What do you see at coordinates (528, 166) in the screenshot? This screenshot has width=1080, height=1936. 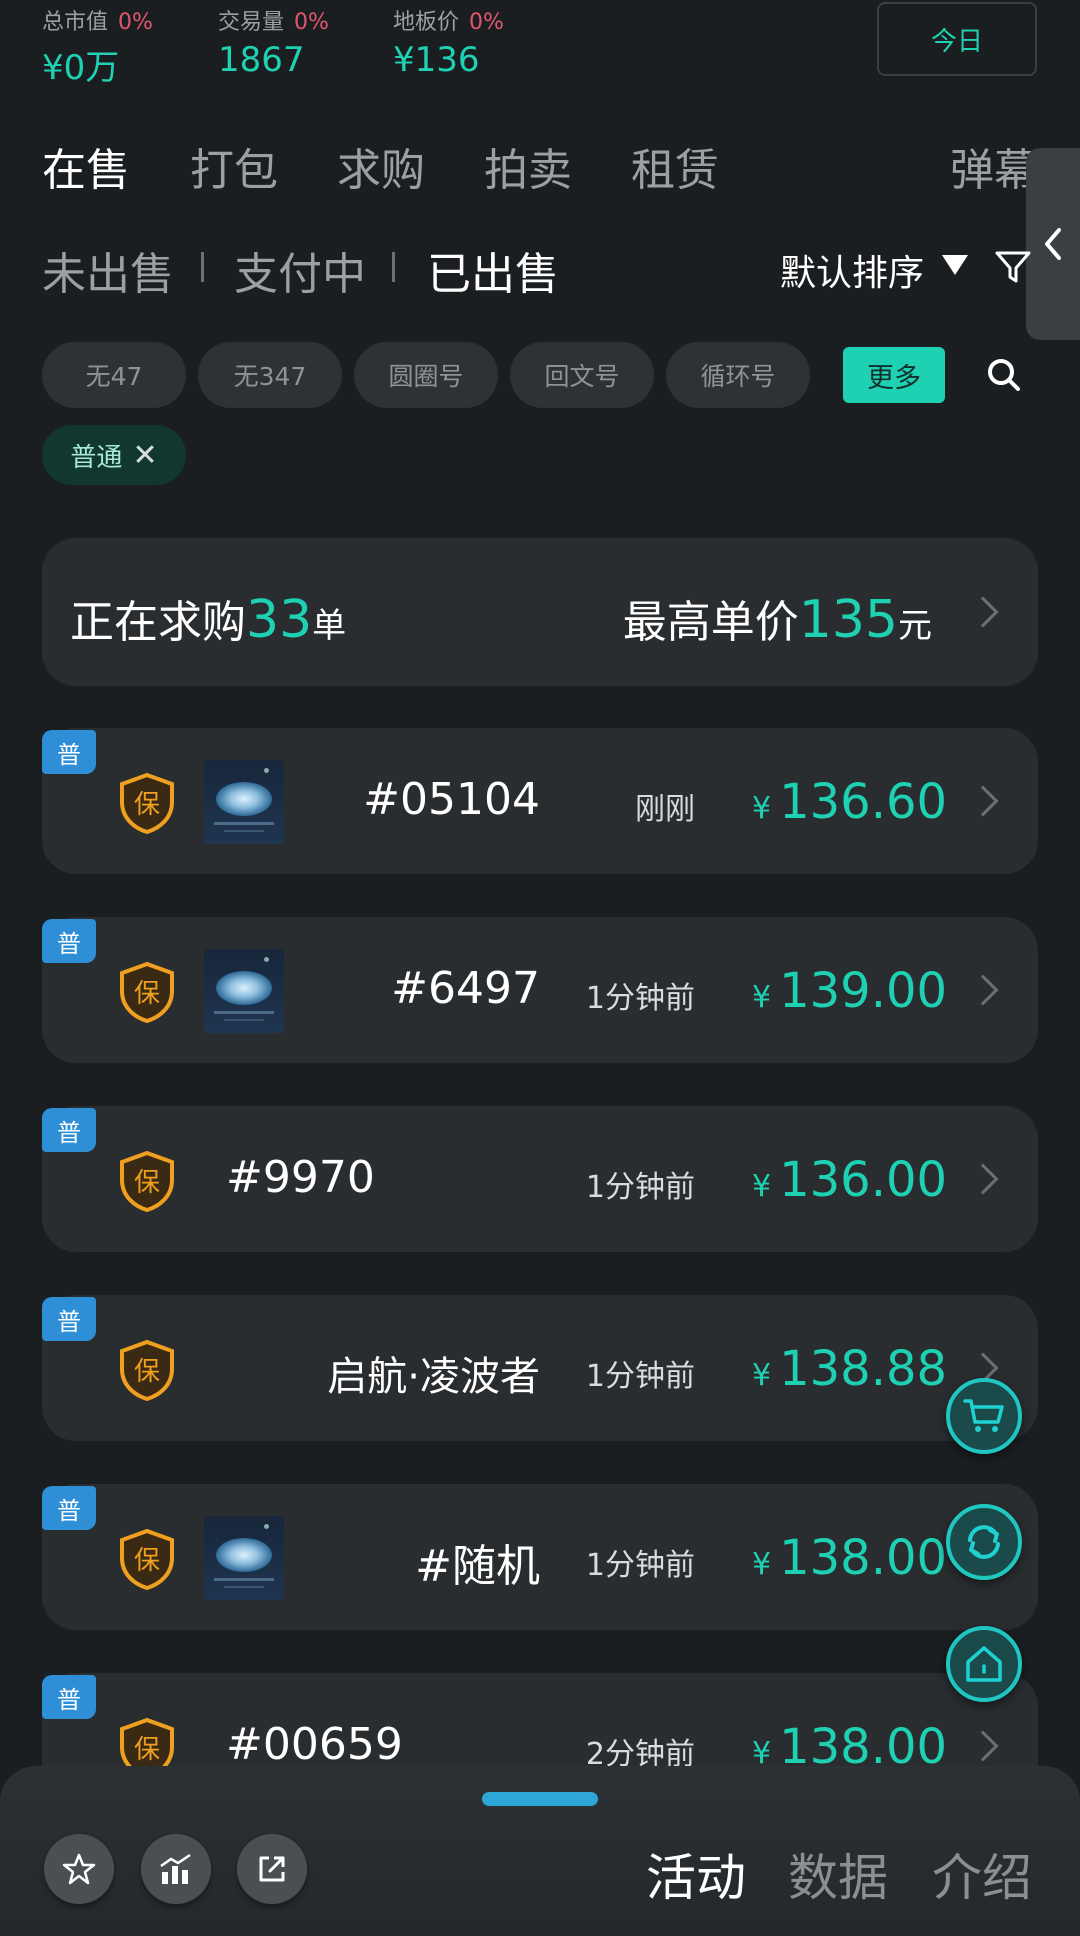 I see `tab-auction: 拍卖` at bounding box center [528, 166].